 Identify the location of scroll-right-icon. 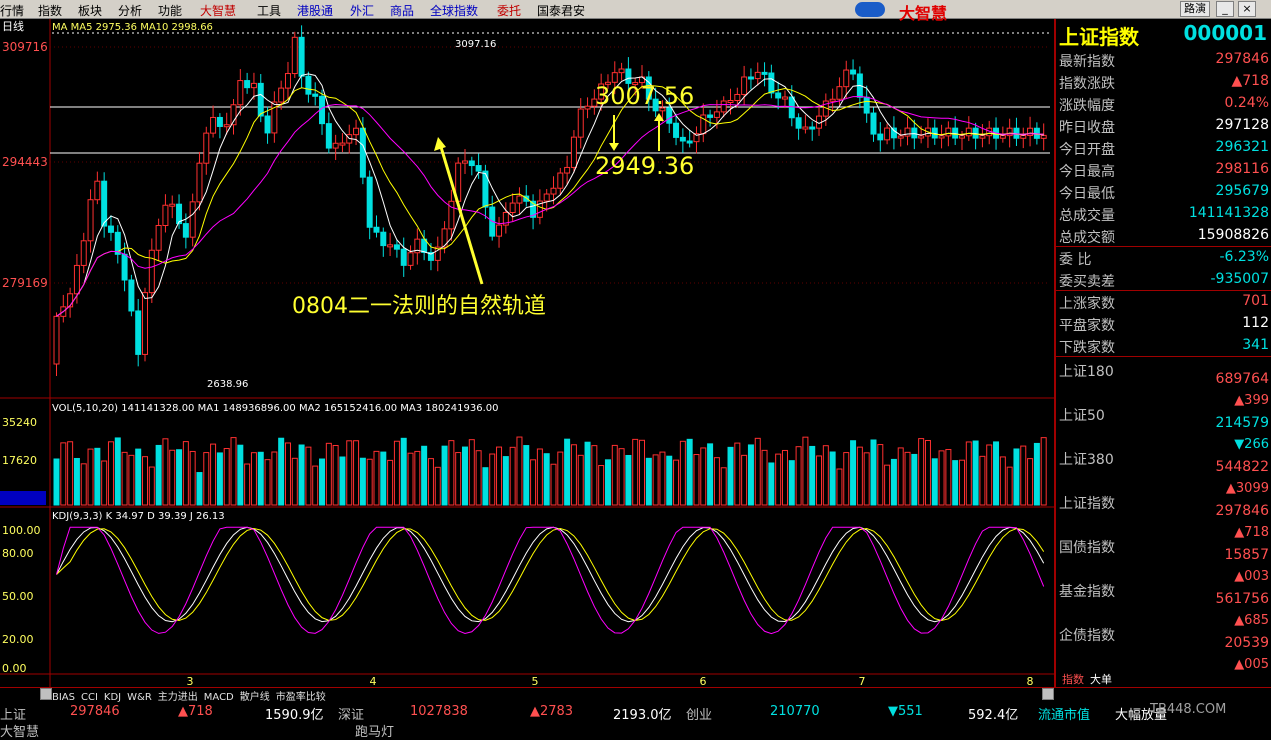
(1048, 694).